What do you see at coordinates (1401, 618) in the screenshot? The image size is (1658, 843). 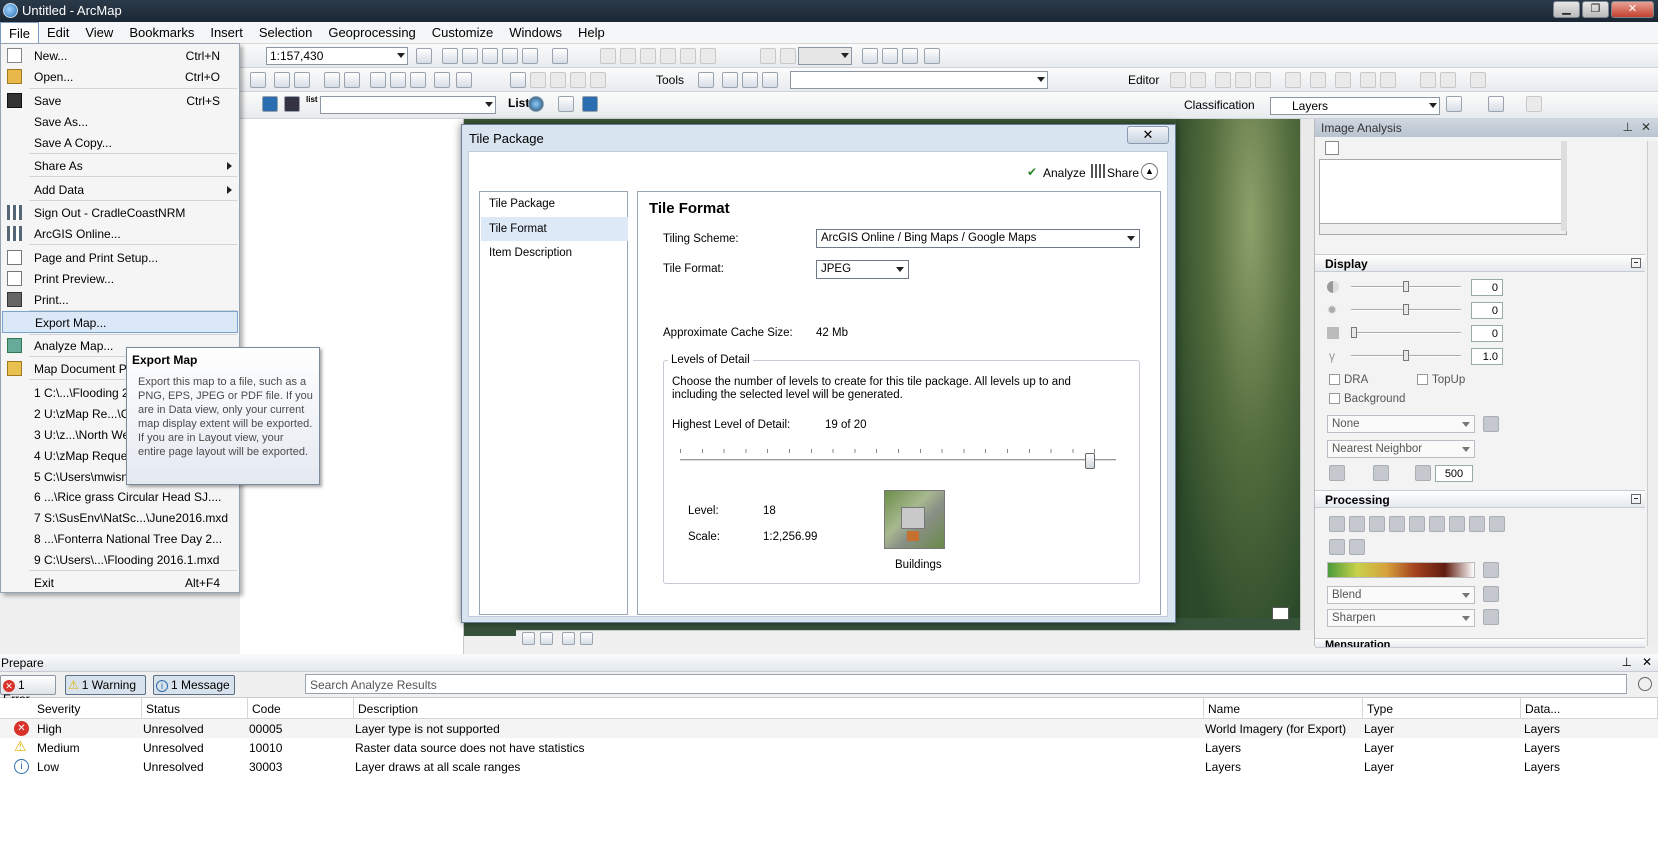 I see `filter-select: Sharpen` at bounding box center [1401, 618].